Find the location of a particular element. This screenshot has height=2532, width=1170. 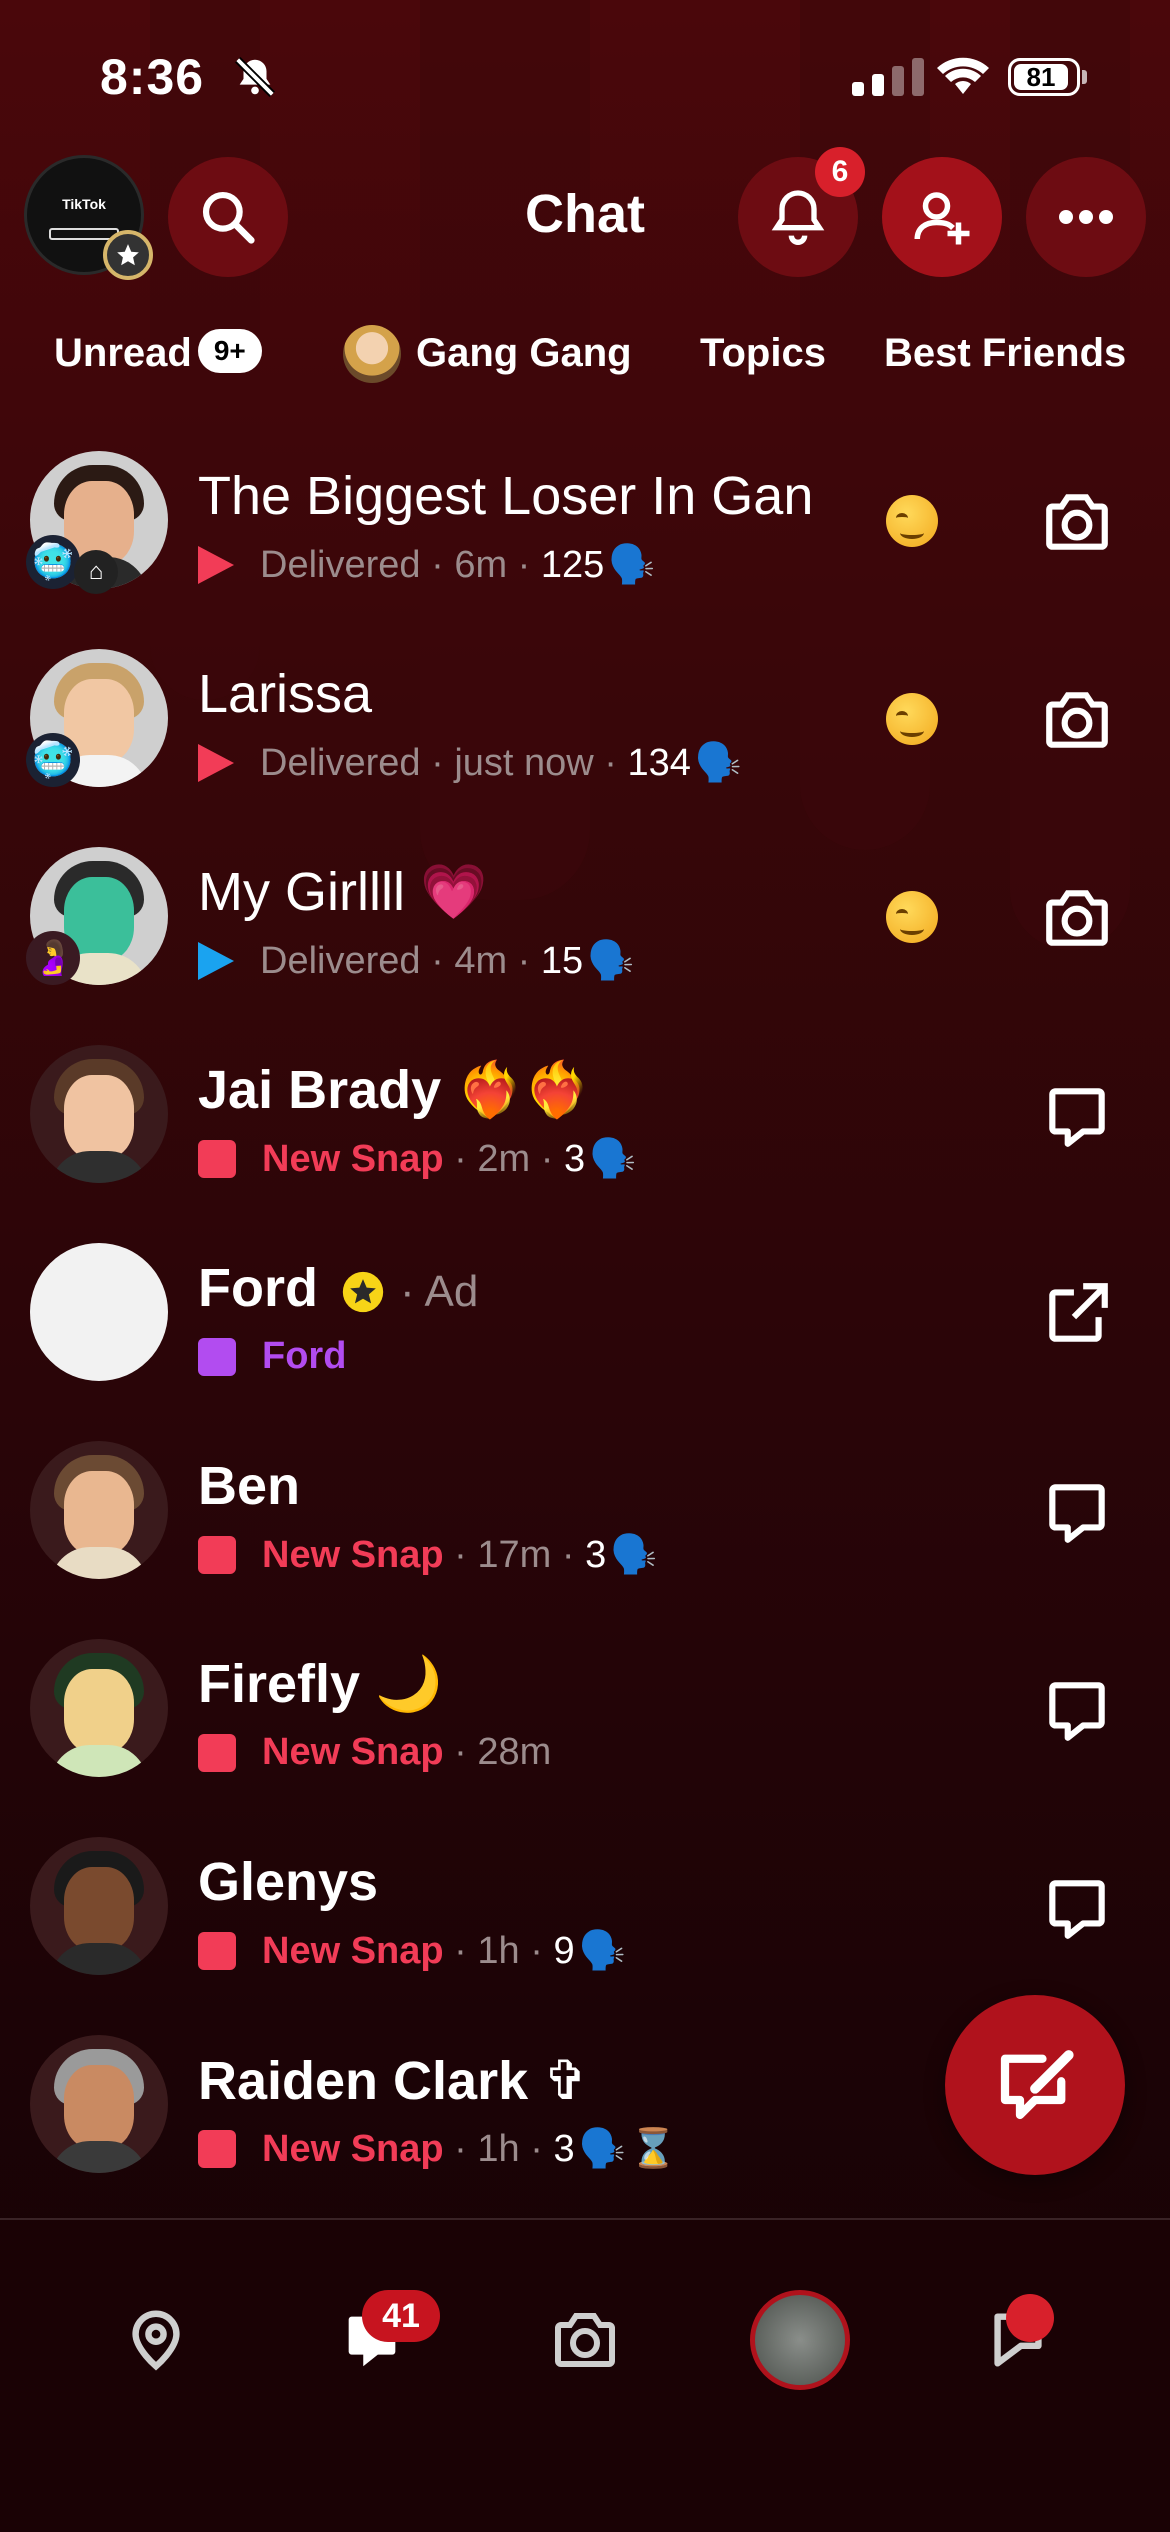

battery-tip is located at coordinates (1084, 77).